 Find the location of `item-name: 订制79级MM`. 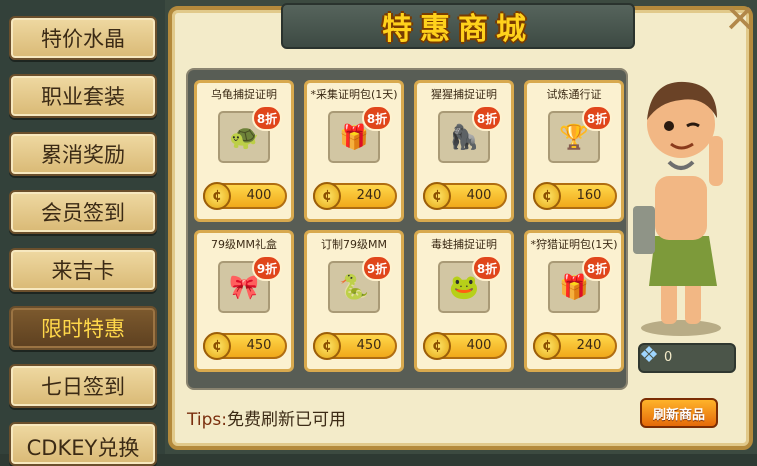

item-name: 订制79级MM is located at coordinates (354, 244).